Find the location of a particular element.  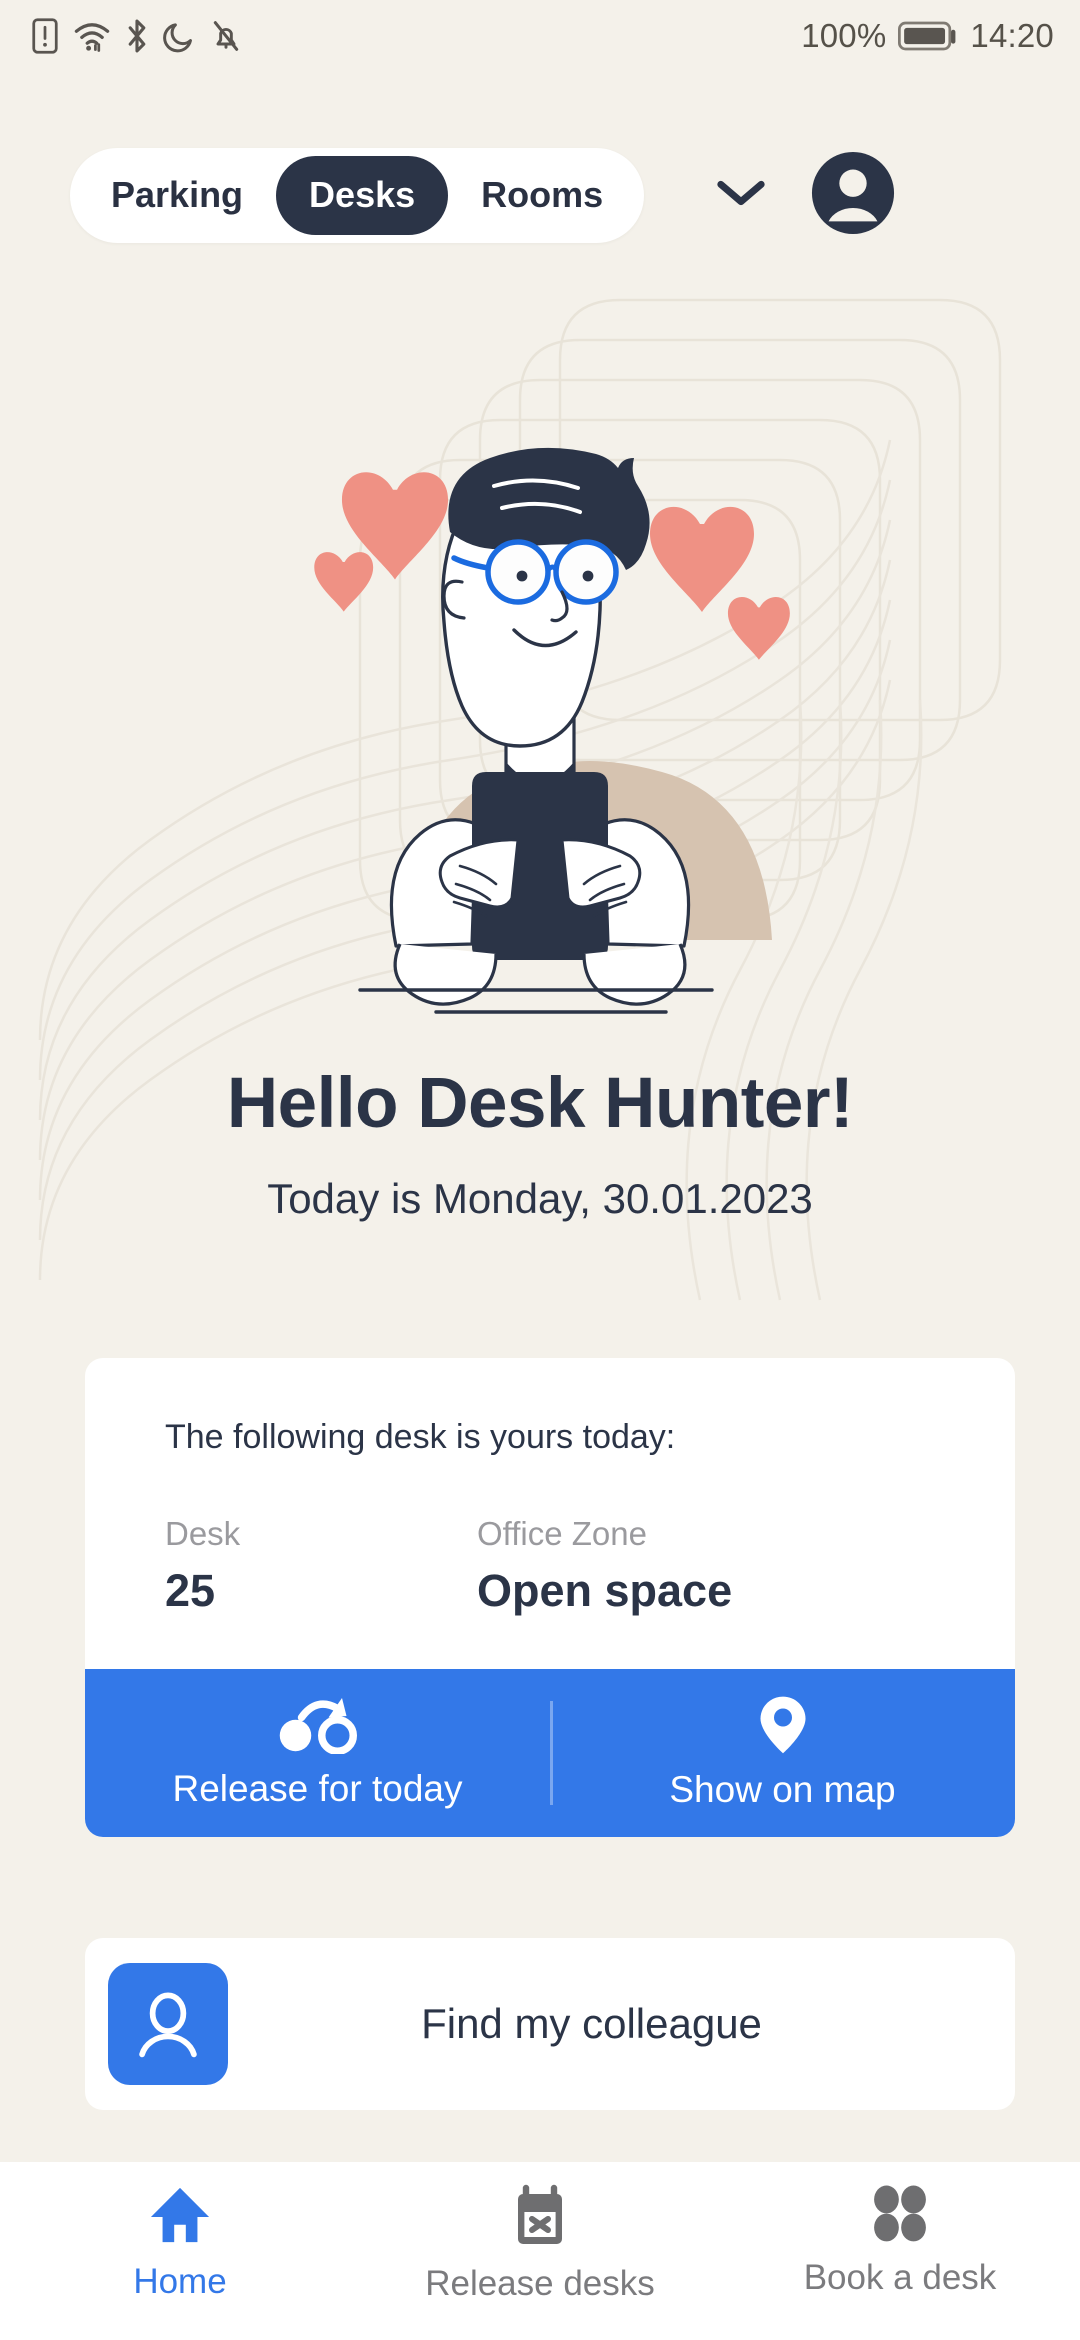

show-on-map-button: Show on map is located at coordinates (782, 1753).